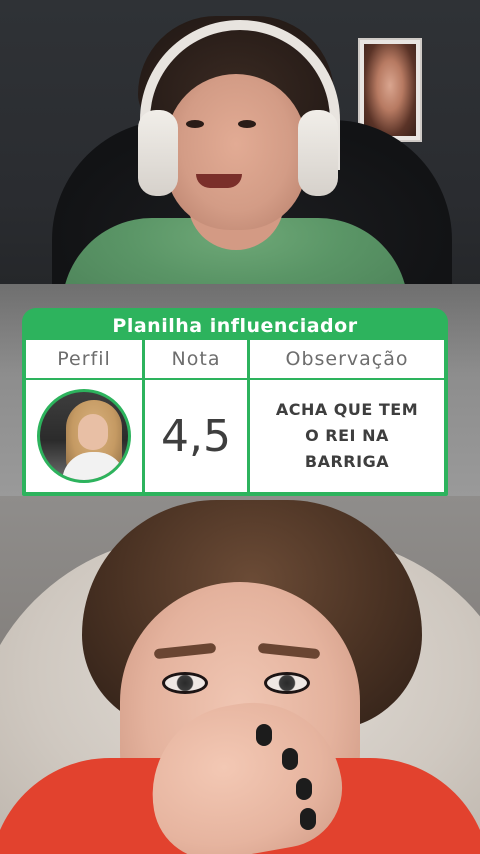 Image resolution: width=480 pixels, height=854 pixels. Describe the element at coordinates (347, 461) in the screenshot. I see `observacao-line: BARRIGA` at that location.